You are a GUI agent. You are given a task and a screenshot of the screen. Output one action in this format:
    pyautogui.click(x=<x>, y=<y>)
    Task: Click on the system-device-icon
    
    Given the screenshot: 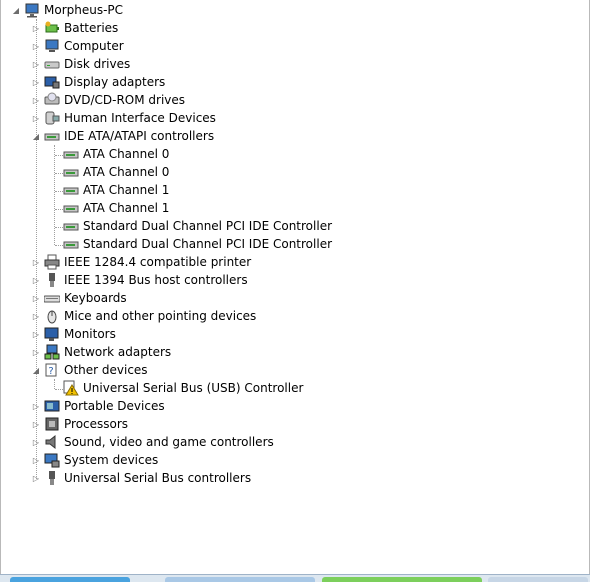 What is the action you would take?
    pyautogui.click(x=52, y=460)
    